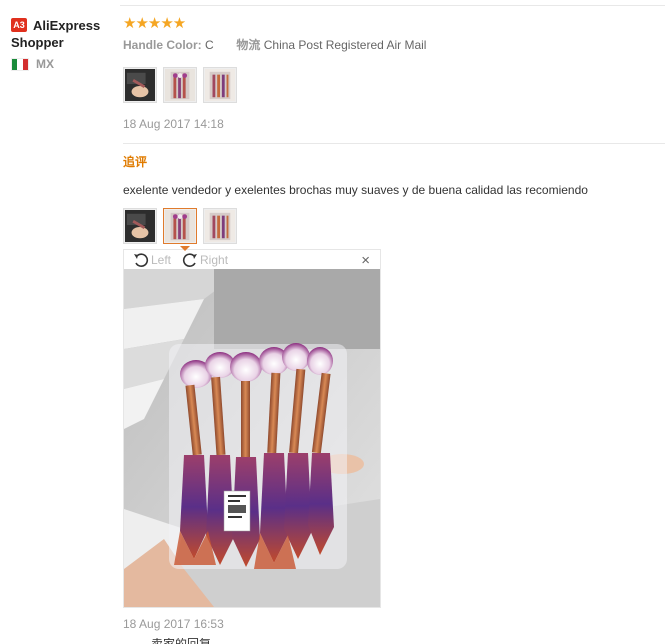  What do you see at coordinates (19, 25) in the screenshot?
I see `buyer-level-badge: A3` at bounding box center [19, 25].